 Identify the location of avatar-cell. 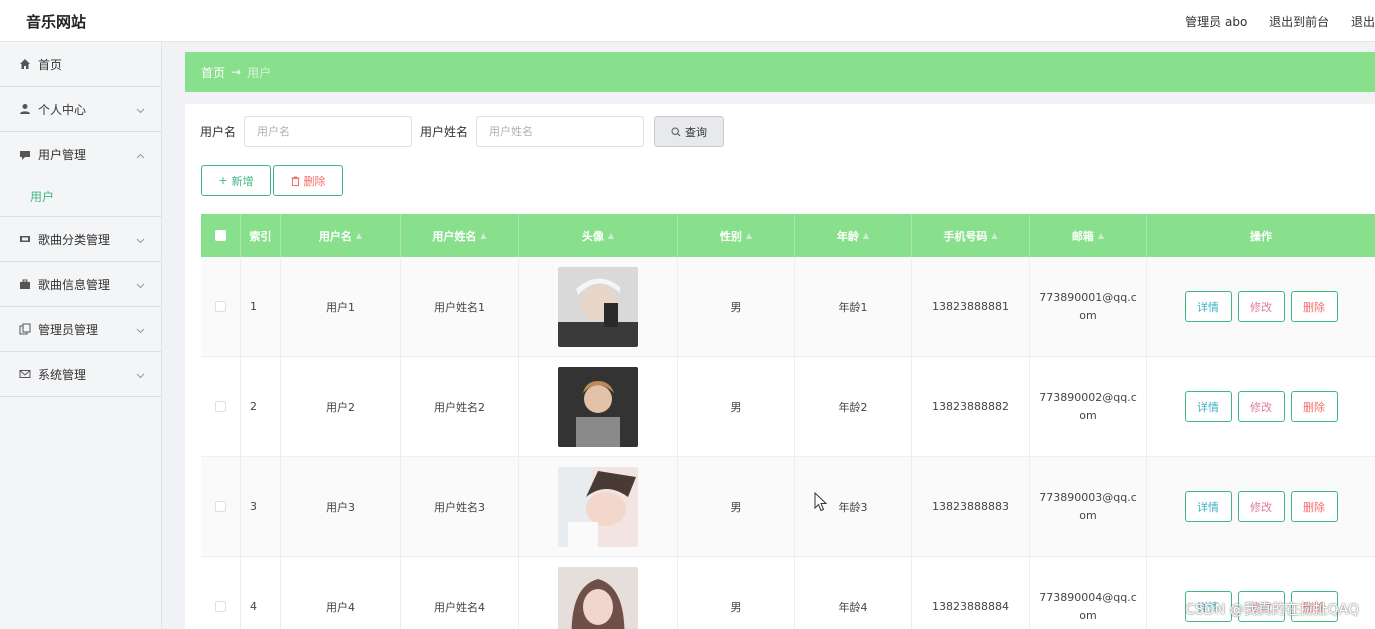
(598, 506).